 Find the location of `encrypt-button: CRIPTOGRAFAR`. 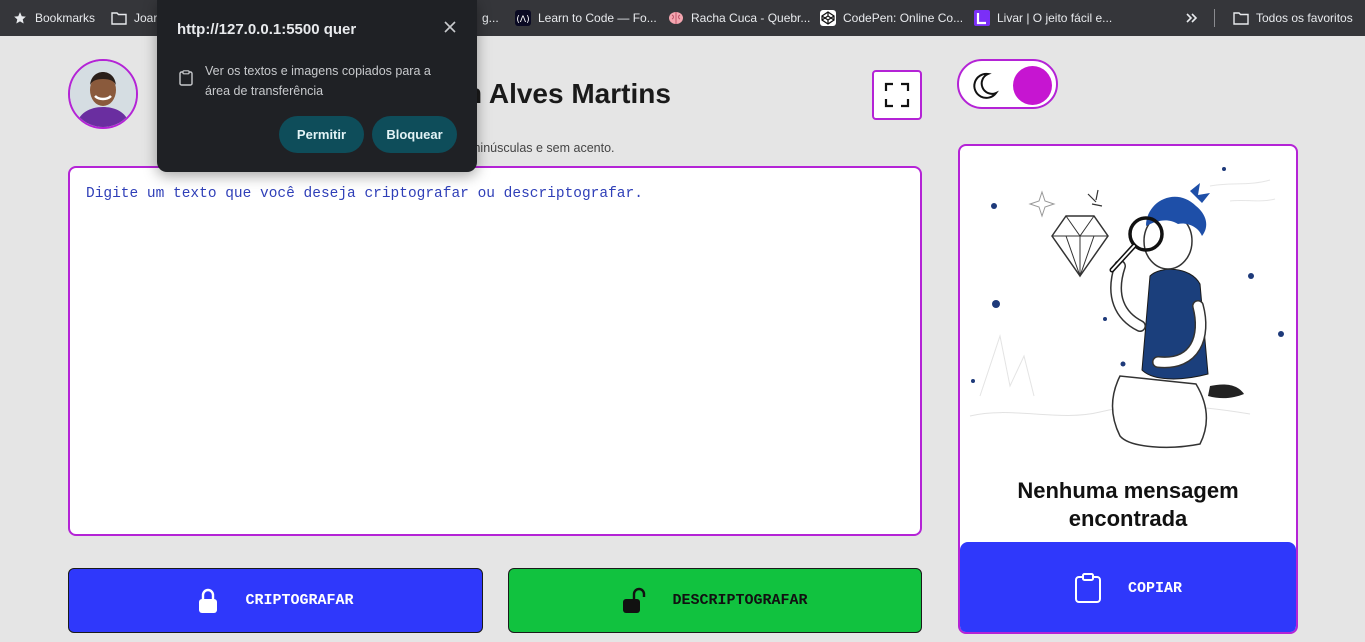

encrypt-button: CRIPTOGRAFAR is located at coordinates (275, 600).